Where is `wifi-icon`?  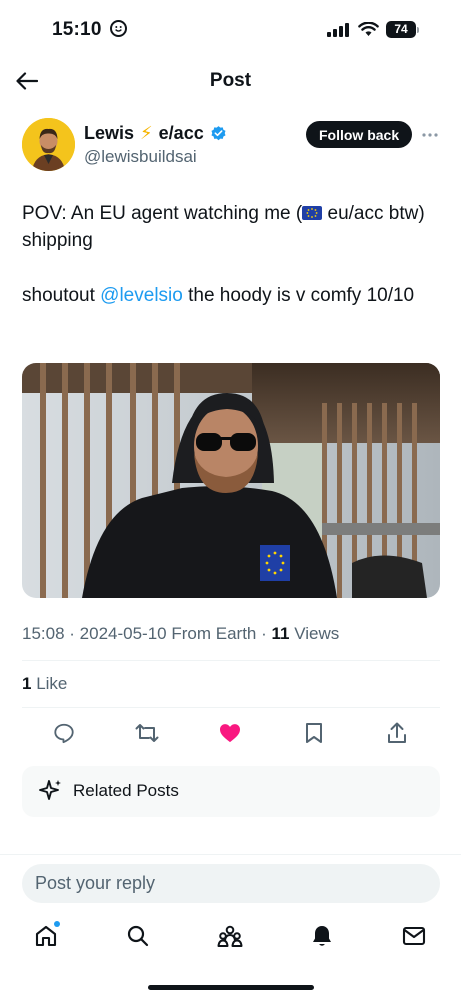
wifi-icon is located at coordinates (368, 29).